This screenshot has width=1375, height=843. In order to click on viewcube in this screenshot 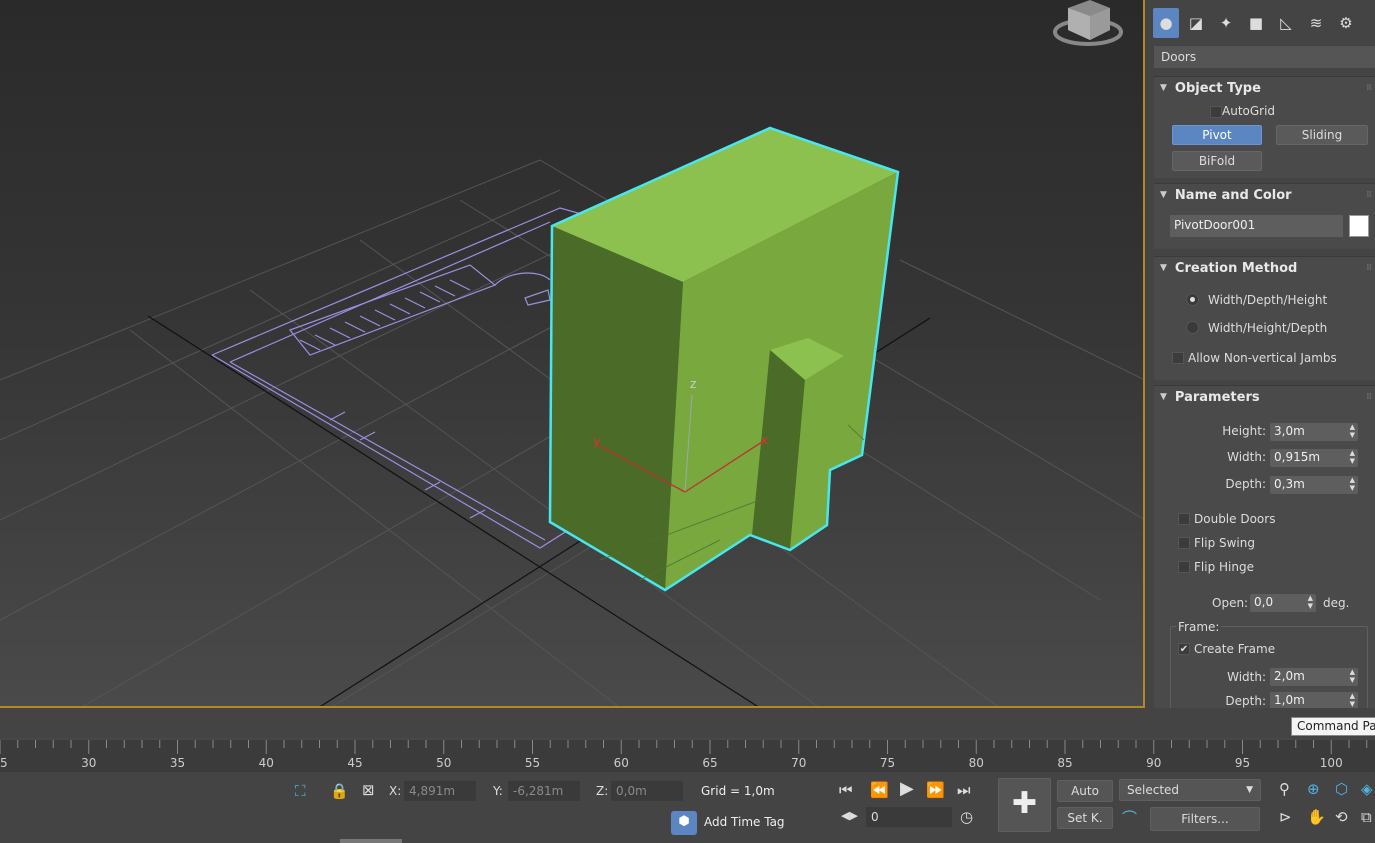, I will do `click(1088, 23)`.